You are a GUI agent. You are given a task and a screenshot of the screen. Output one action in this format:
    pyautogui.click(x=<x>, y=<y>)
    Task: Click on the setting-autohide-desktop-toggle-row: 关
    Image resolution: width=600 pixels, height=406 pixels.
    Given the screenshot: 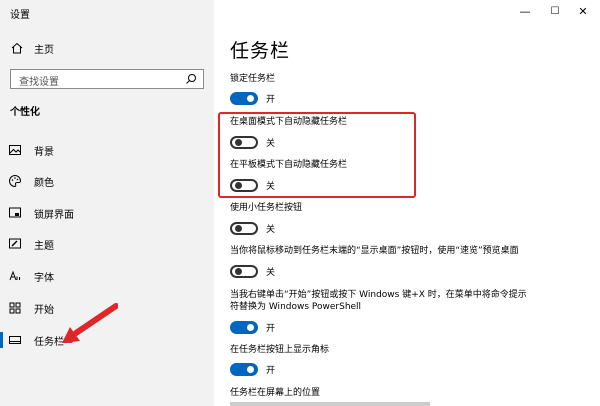 What is the action you would take?
    pyautogui.click(x=252, y=142)
    